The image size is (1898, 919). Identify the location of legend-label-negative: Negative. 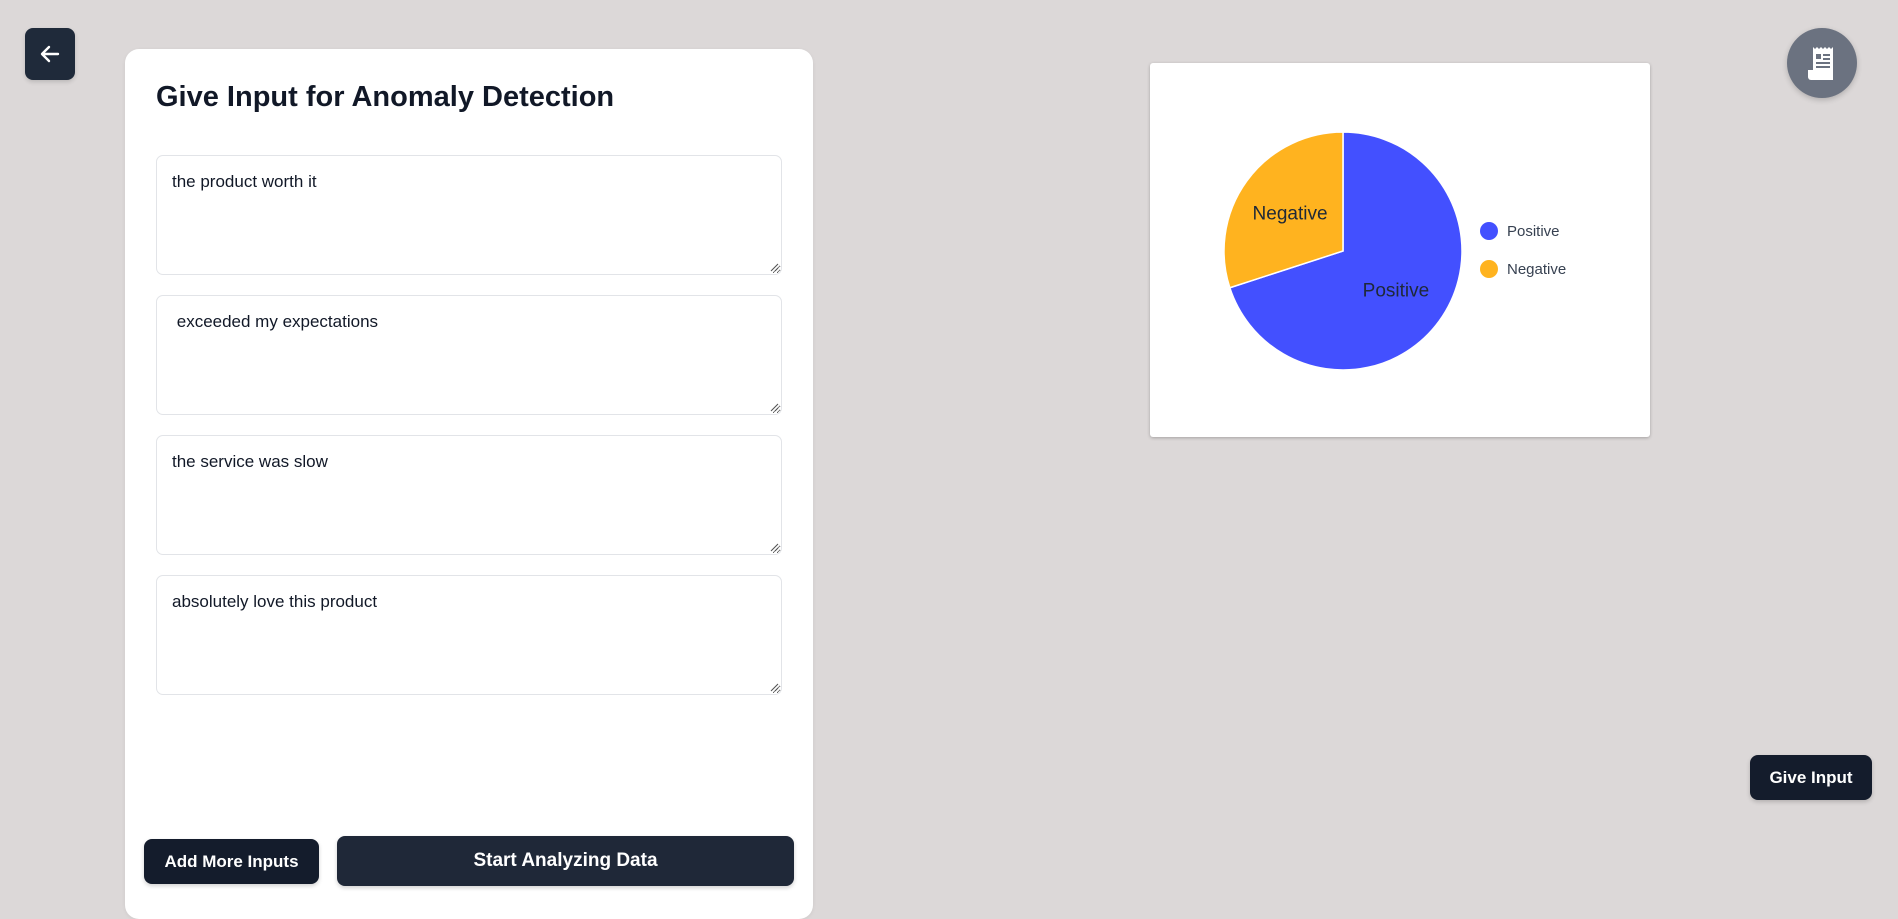
(1536, 269).